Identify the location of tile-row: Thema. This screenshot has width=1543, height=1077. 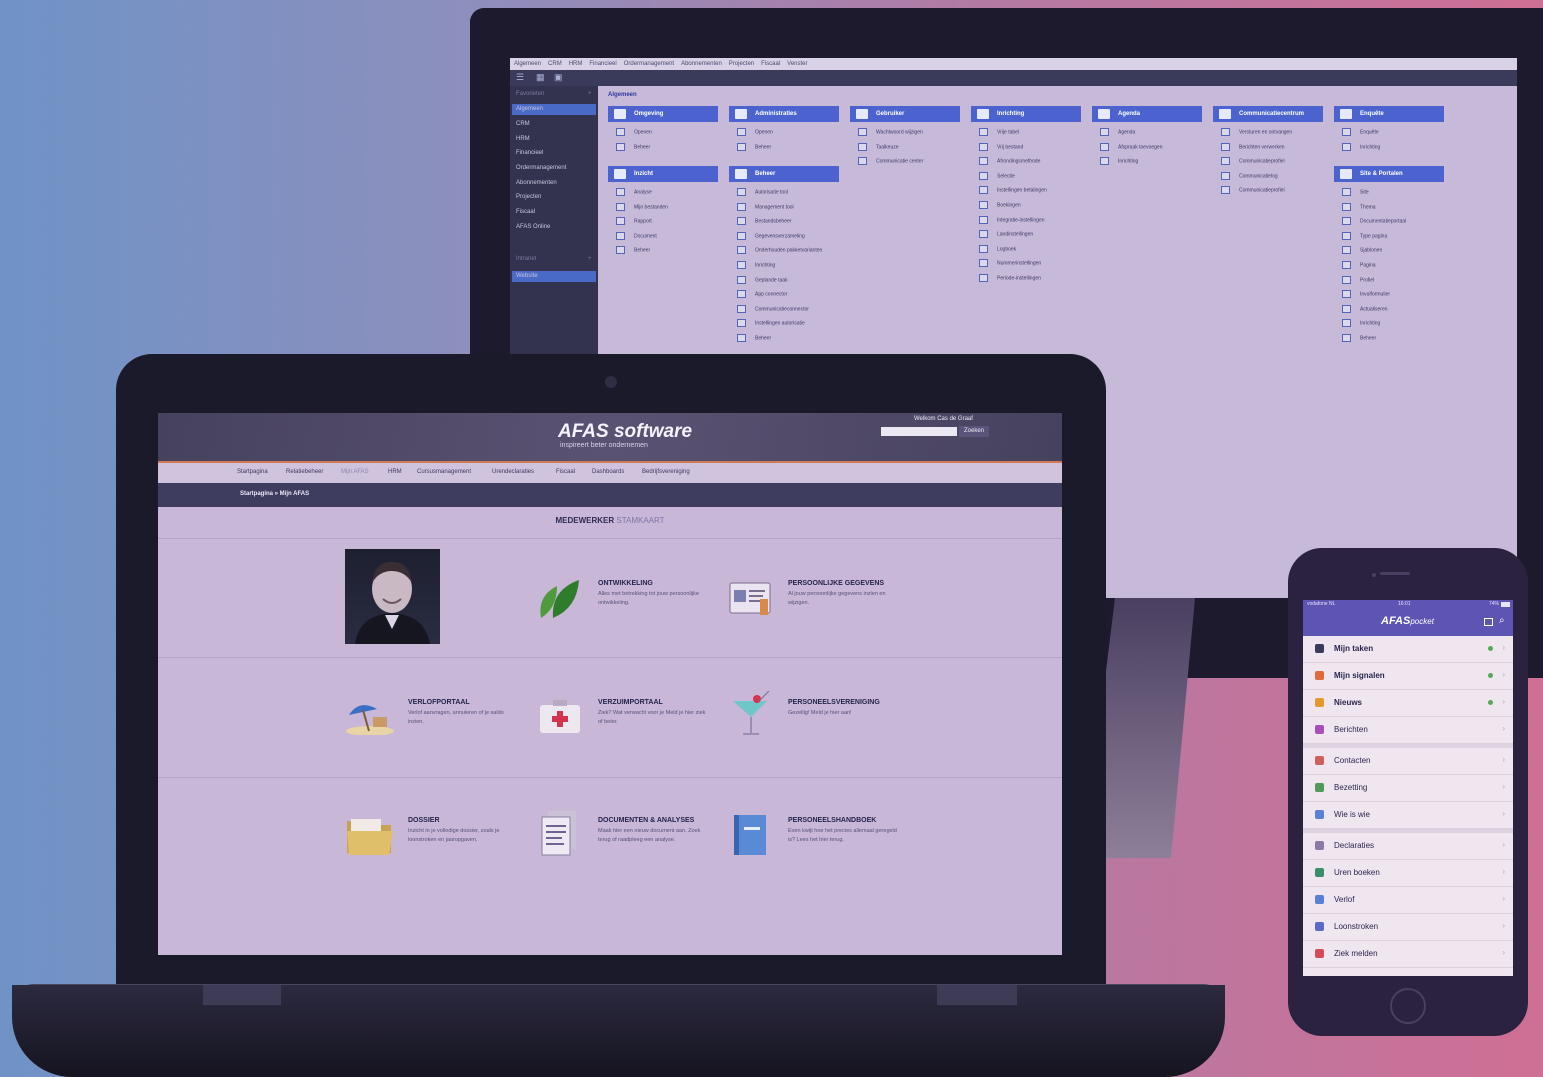
(1359, 206).